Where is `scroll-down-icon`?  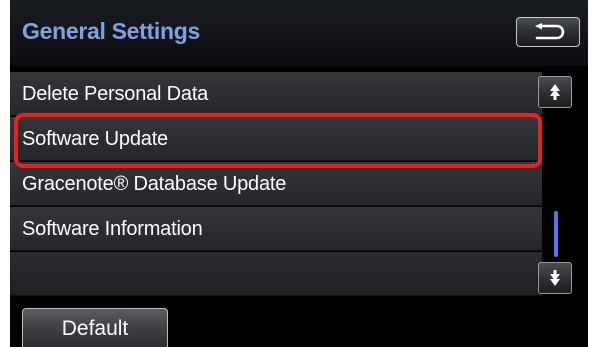
scroll-down-icon is located at coordinates (555, 278).